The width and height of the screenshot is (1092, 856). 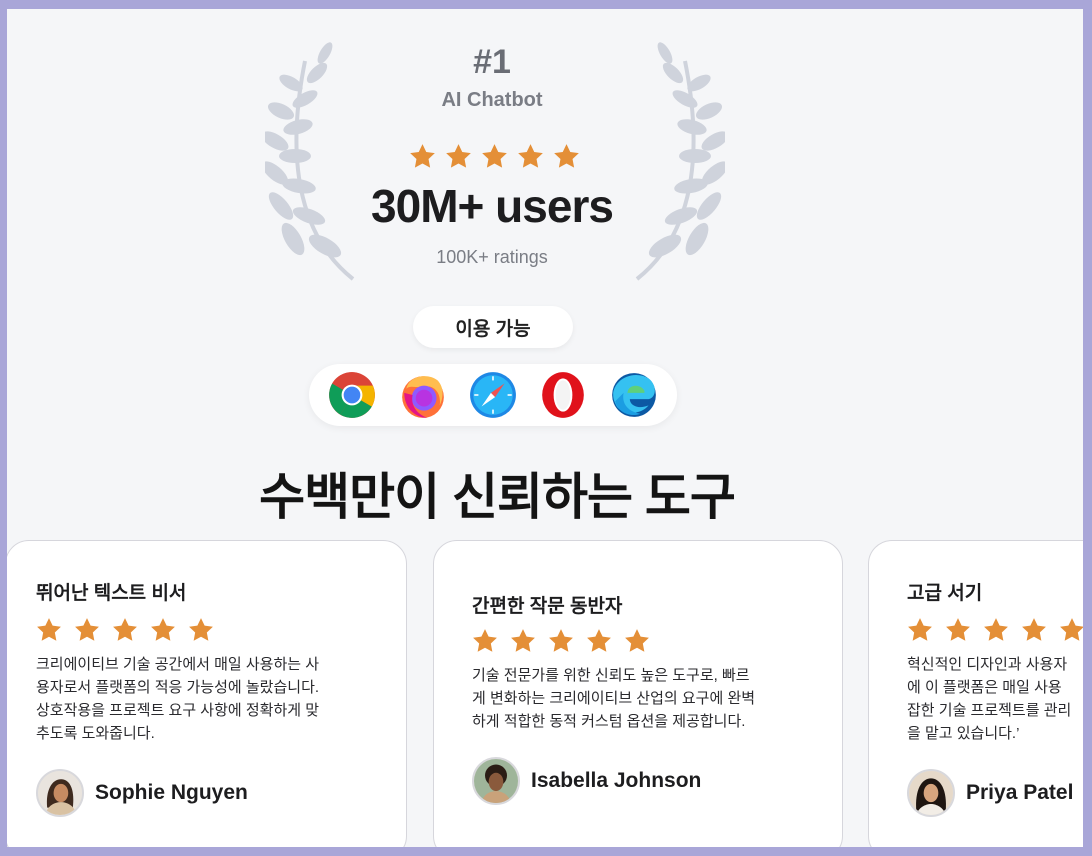 I want to click on laurel-left-icon, so click(x=310, y=161).